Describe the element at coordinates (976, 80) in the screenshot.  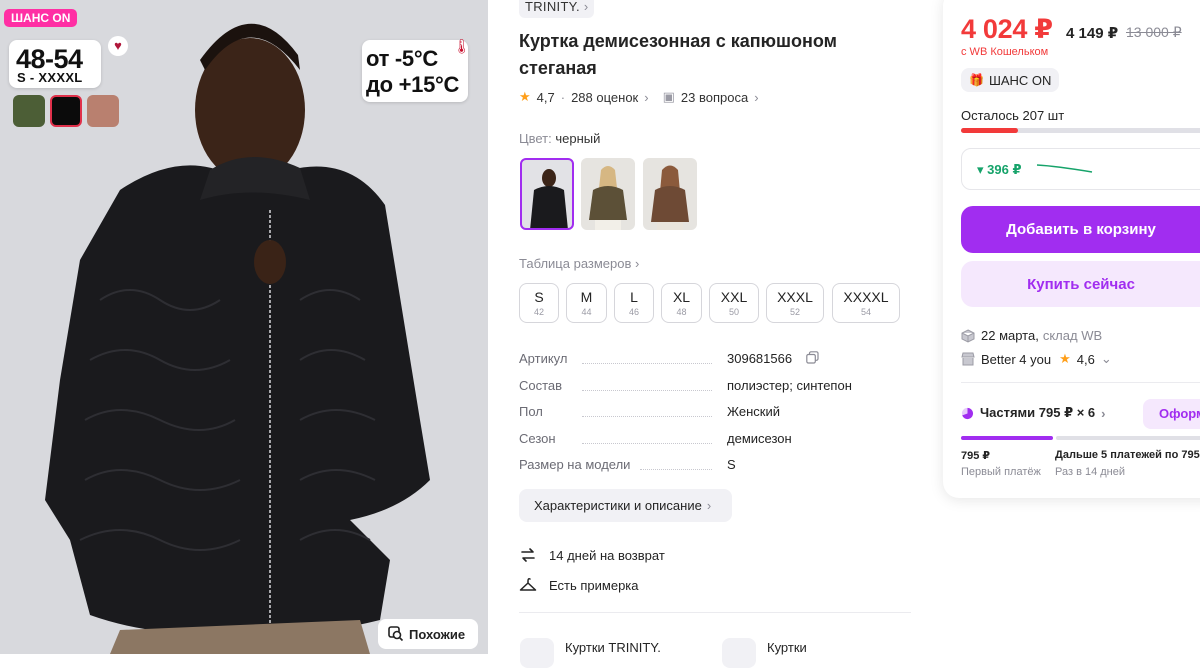
I see `gift-icon: 🎁` at that location.